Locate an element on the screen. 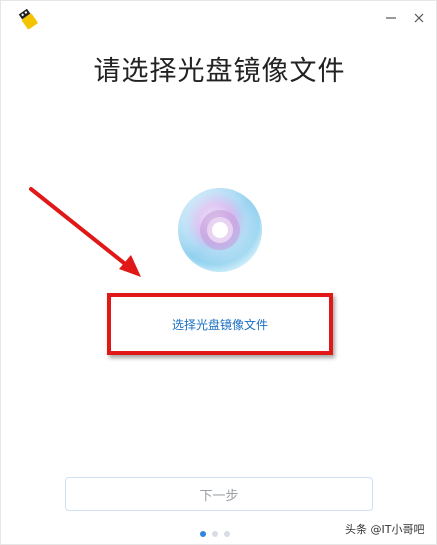 The height and width of the screenshot is (545, 437). close-button is located at coordinates (419, 18).